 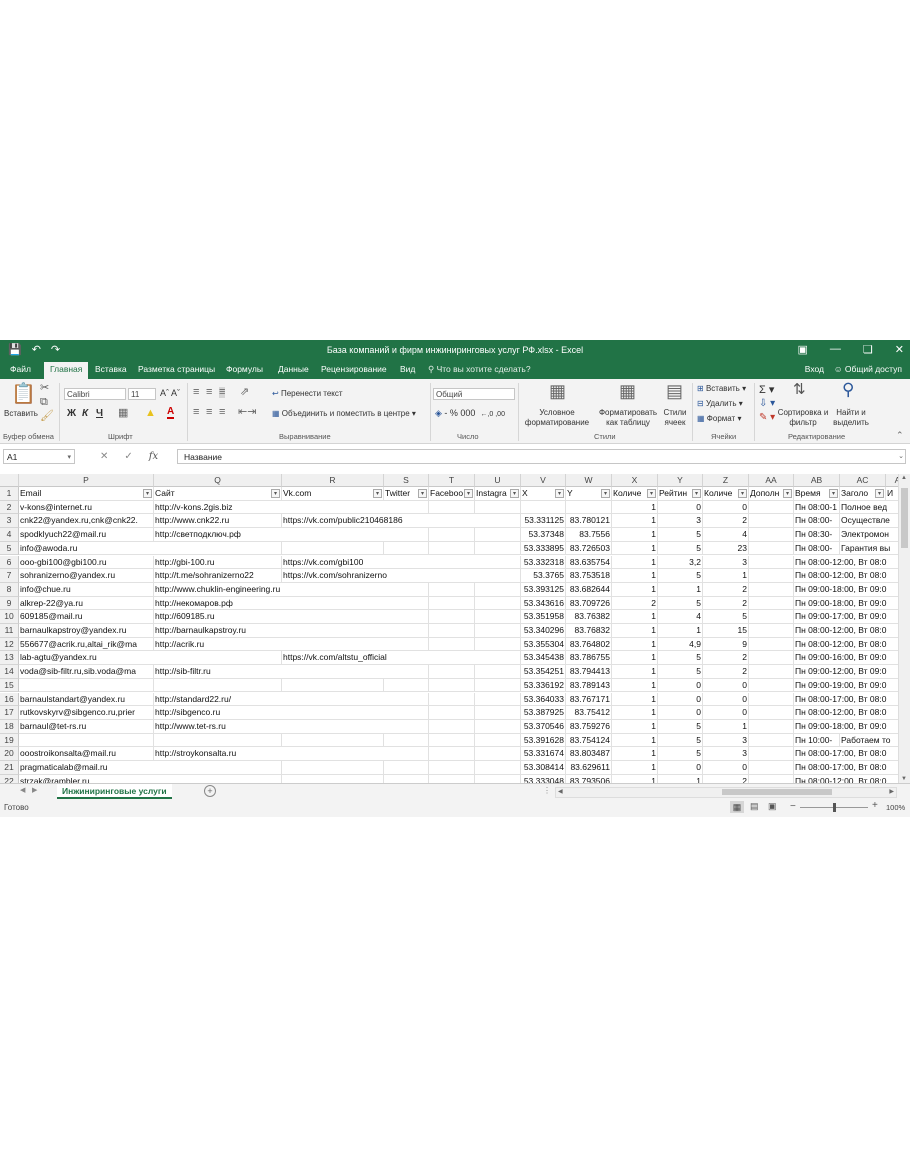 I want to click on table-cell: alkrep-22@ya.ru, so click(x=86, y=603).